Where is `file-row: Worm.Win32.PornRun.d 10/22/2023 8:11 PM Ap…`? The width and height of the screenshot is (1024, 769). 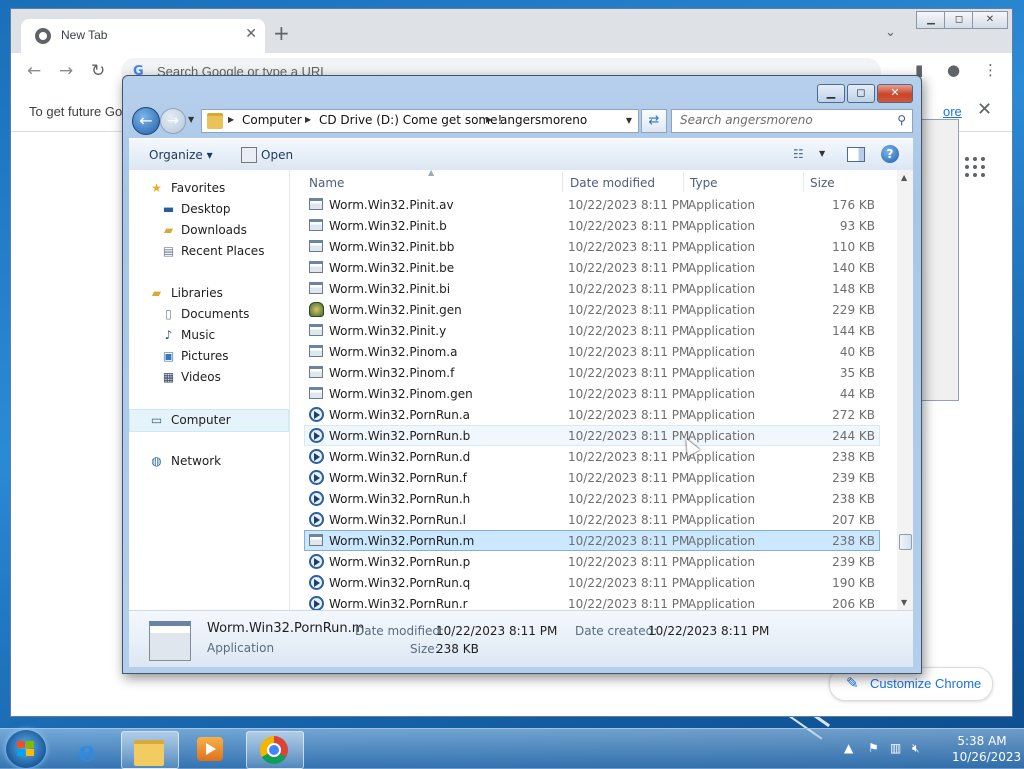
file-row: Worm.Win32.PornRun.d 10/22/2023 8:11 PM Ap… is located at coordinates (592, 456).